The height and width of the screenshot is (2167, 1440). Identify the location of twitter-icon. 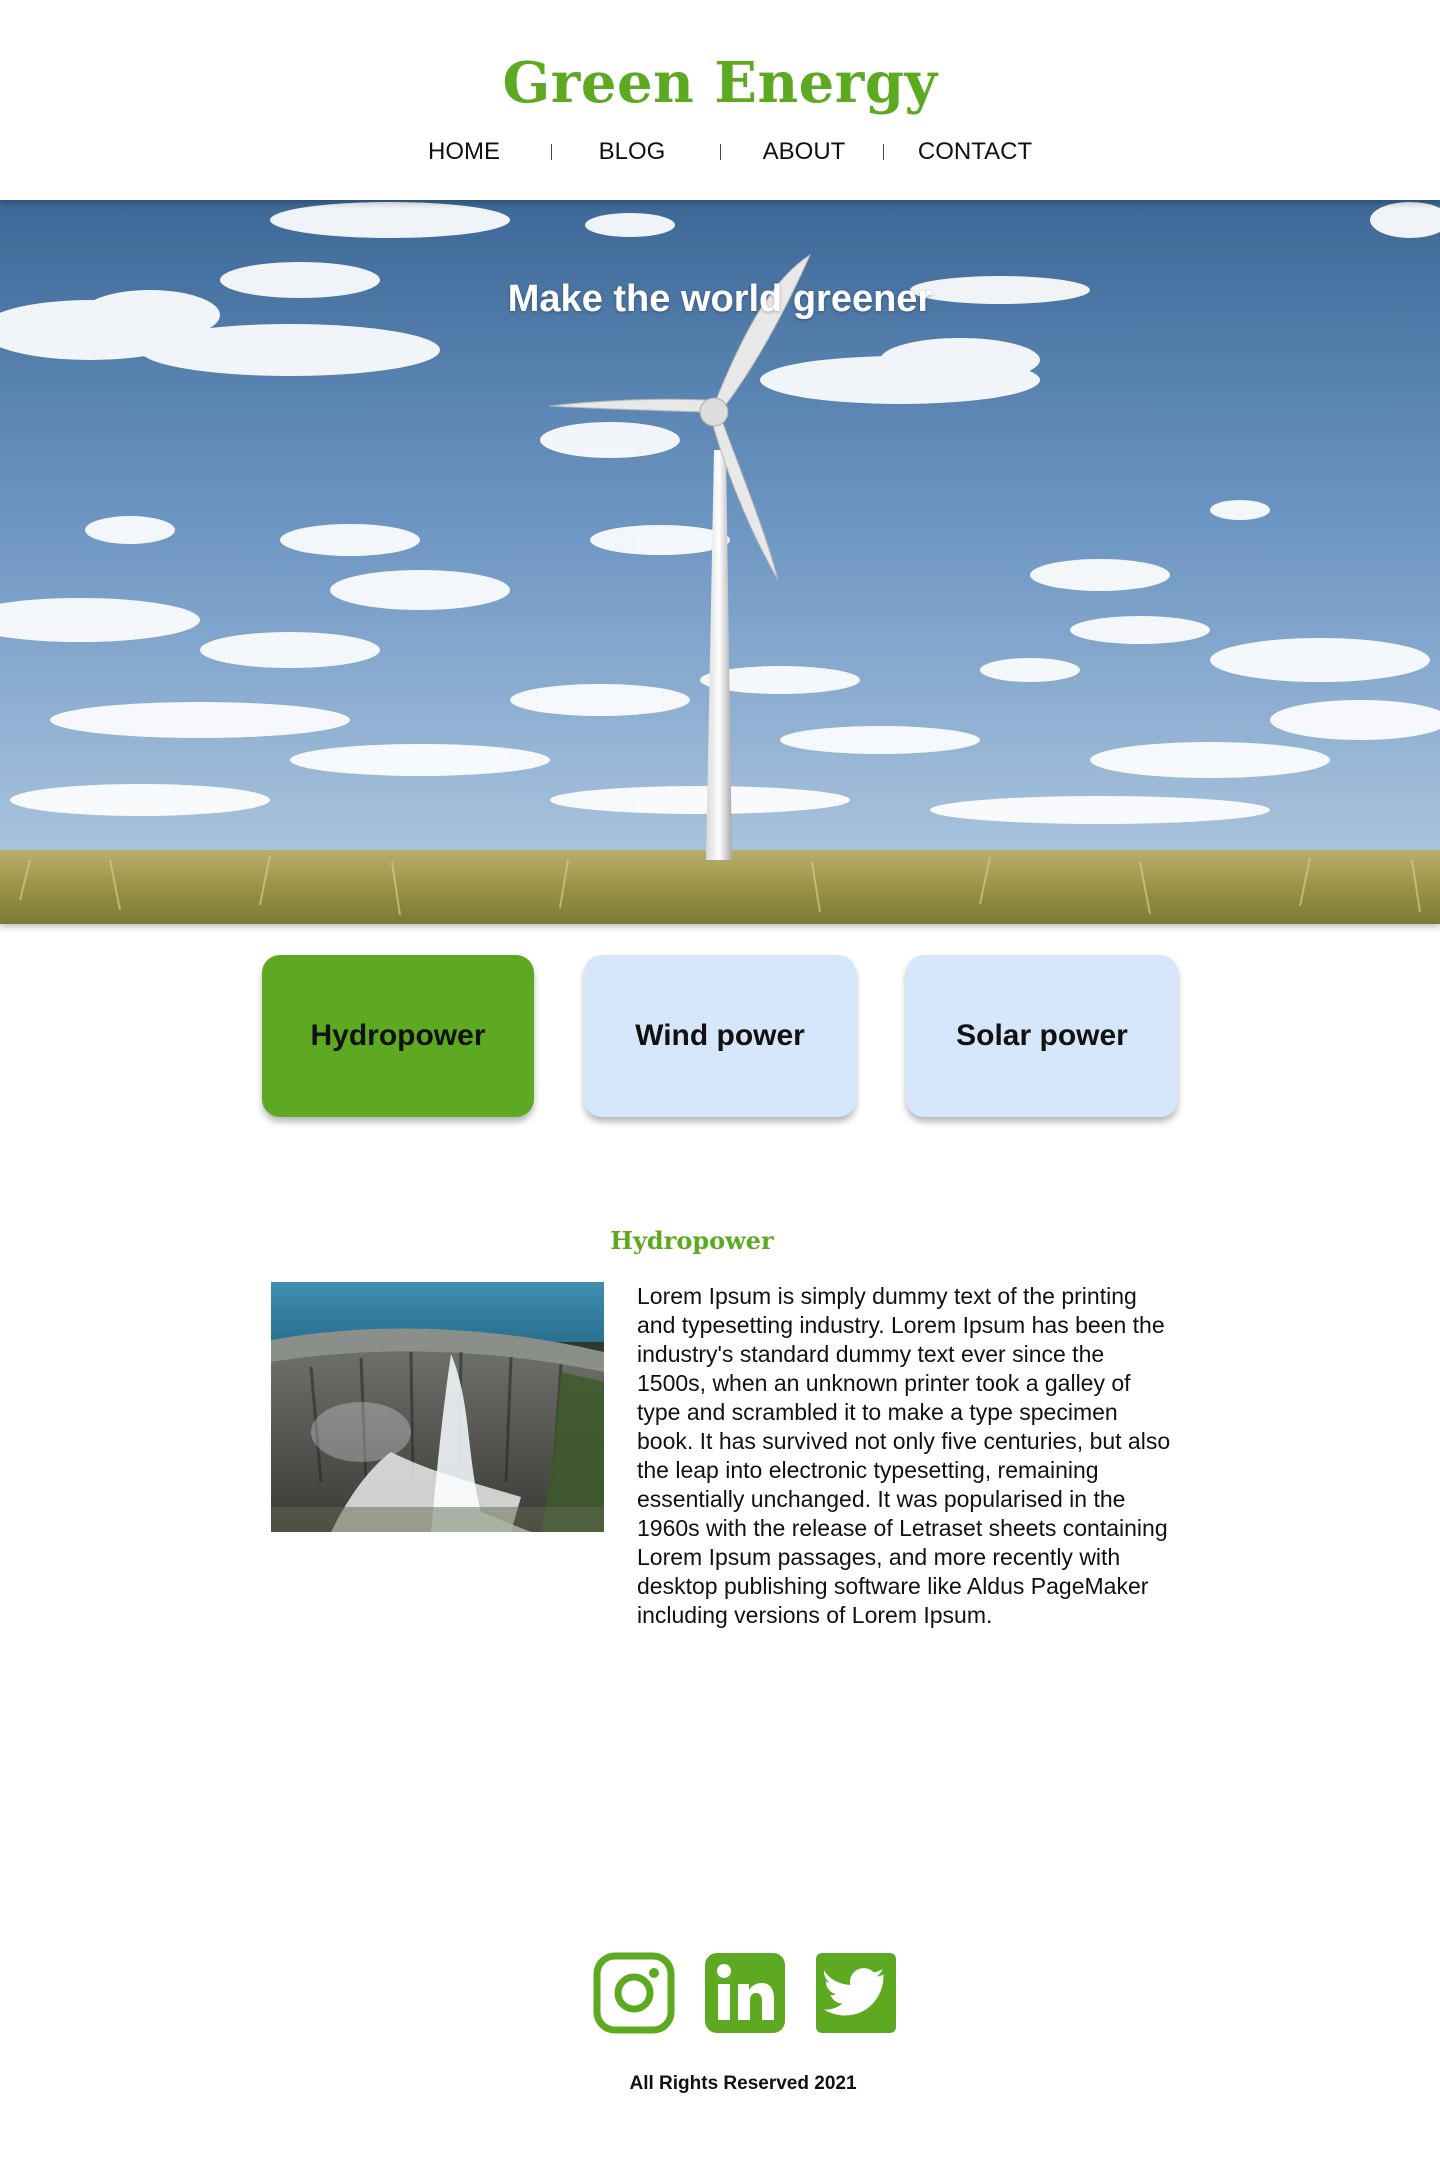
(856, 1993).